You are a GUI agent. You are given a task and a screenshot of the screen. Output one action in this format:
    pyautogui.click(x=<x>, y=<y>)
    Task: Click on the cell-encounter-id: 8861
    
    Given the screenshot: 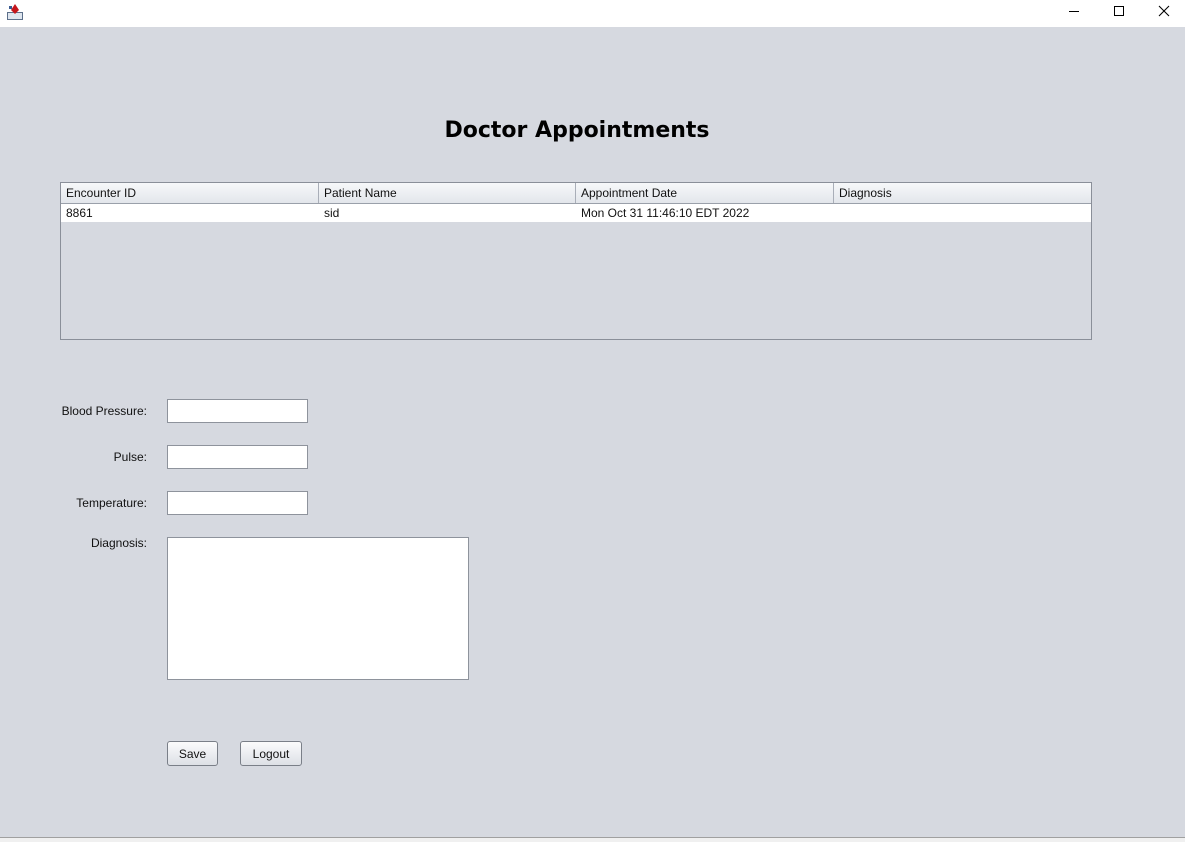 What is the action you would take?
    pyautogui.click(x=79, y=213)
    